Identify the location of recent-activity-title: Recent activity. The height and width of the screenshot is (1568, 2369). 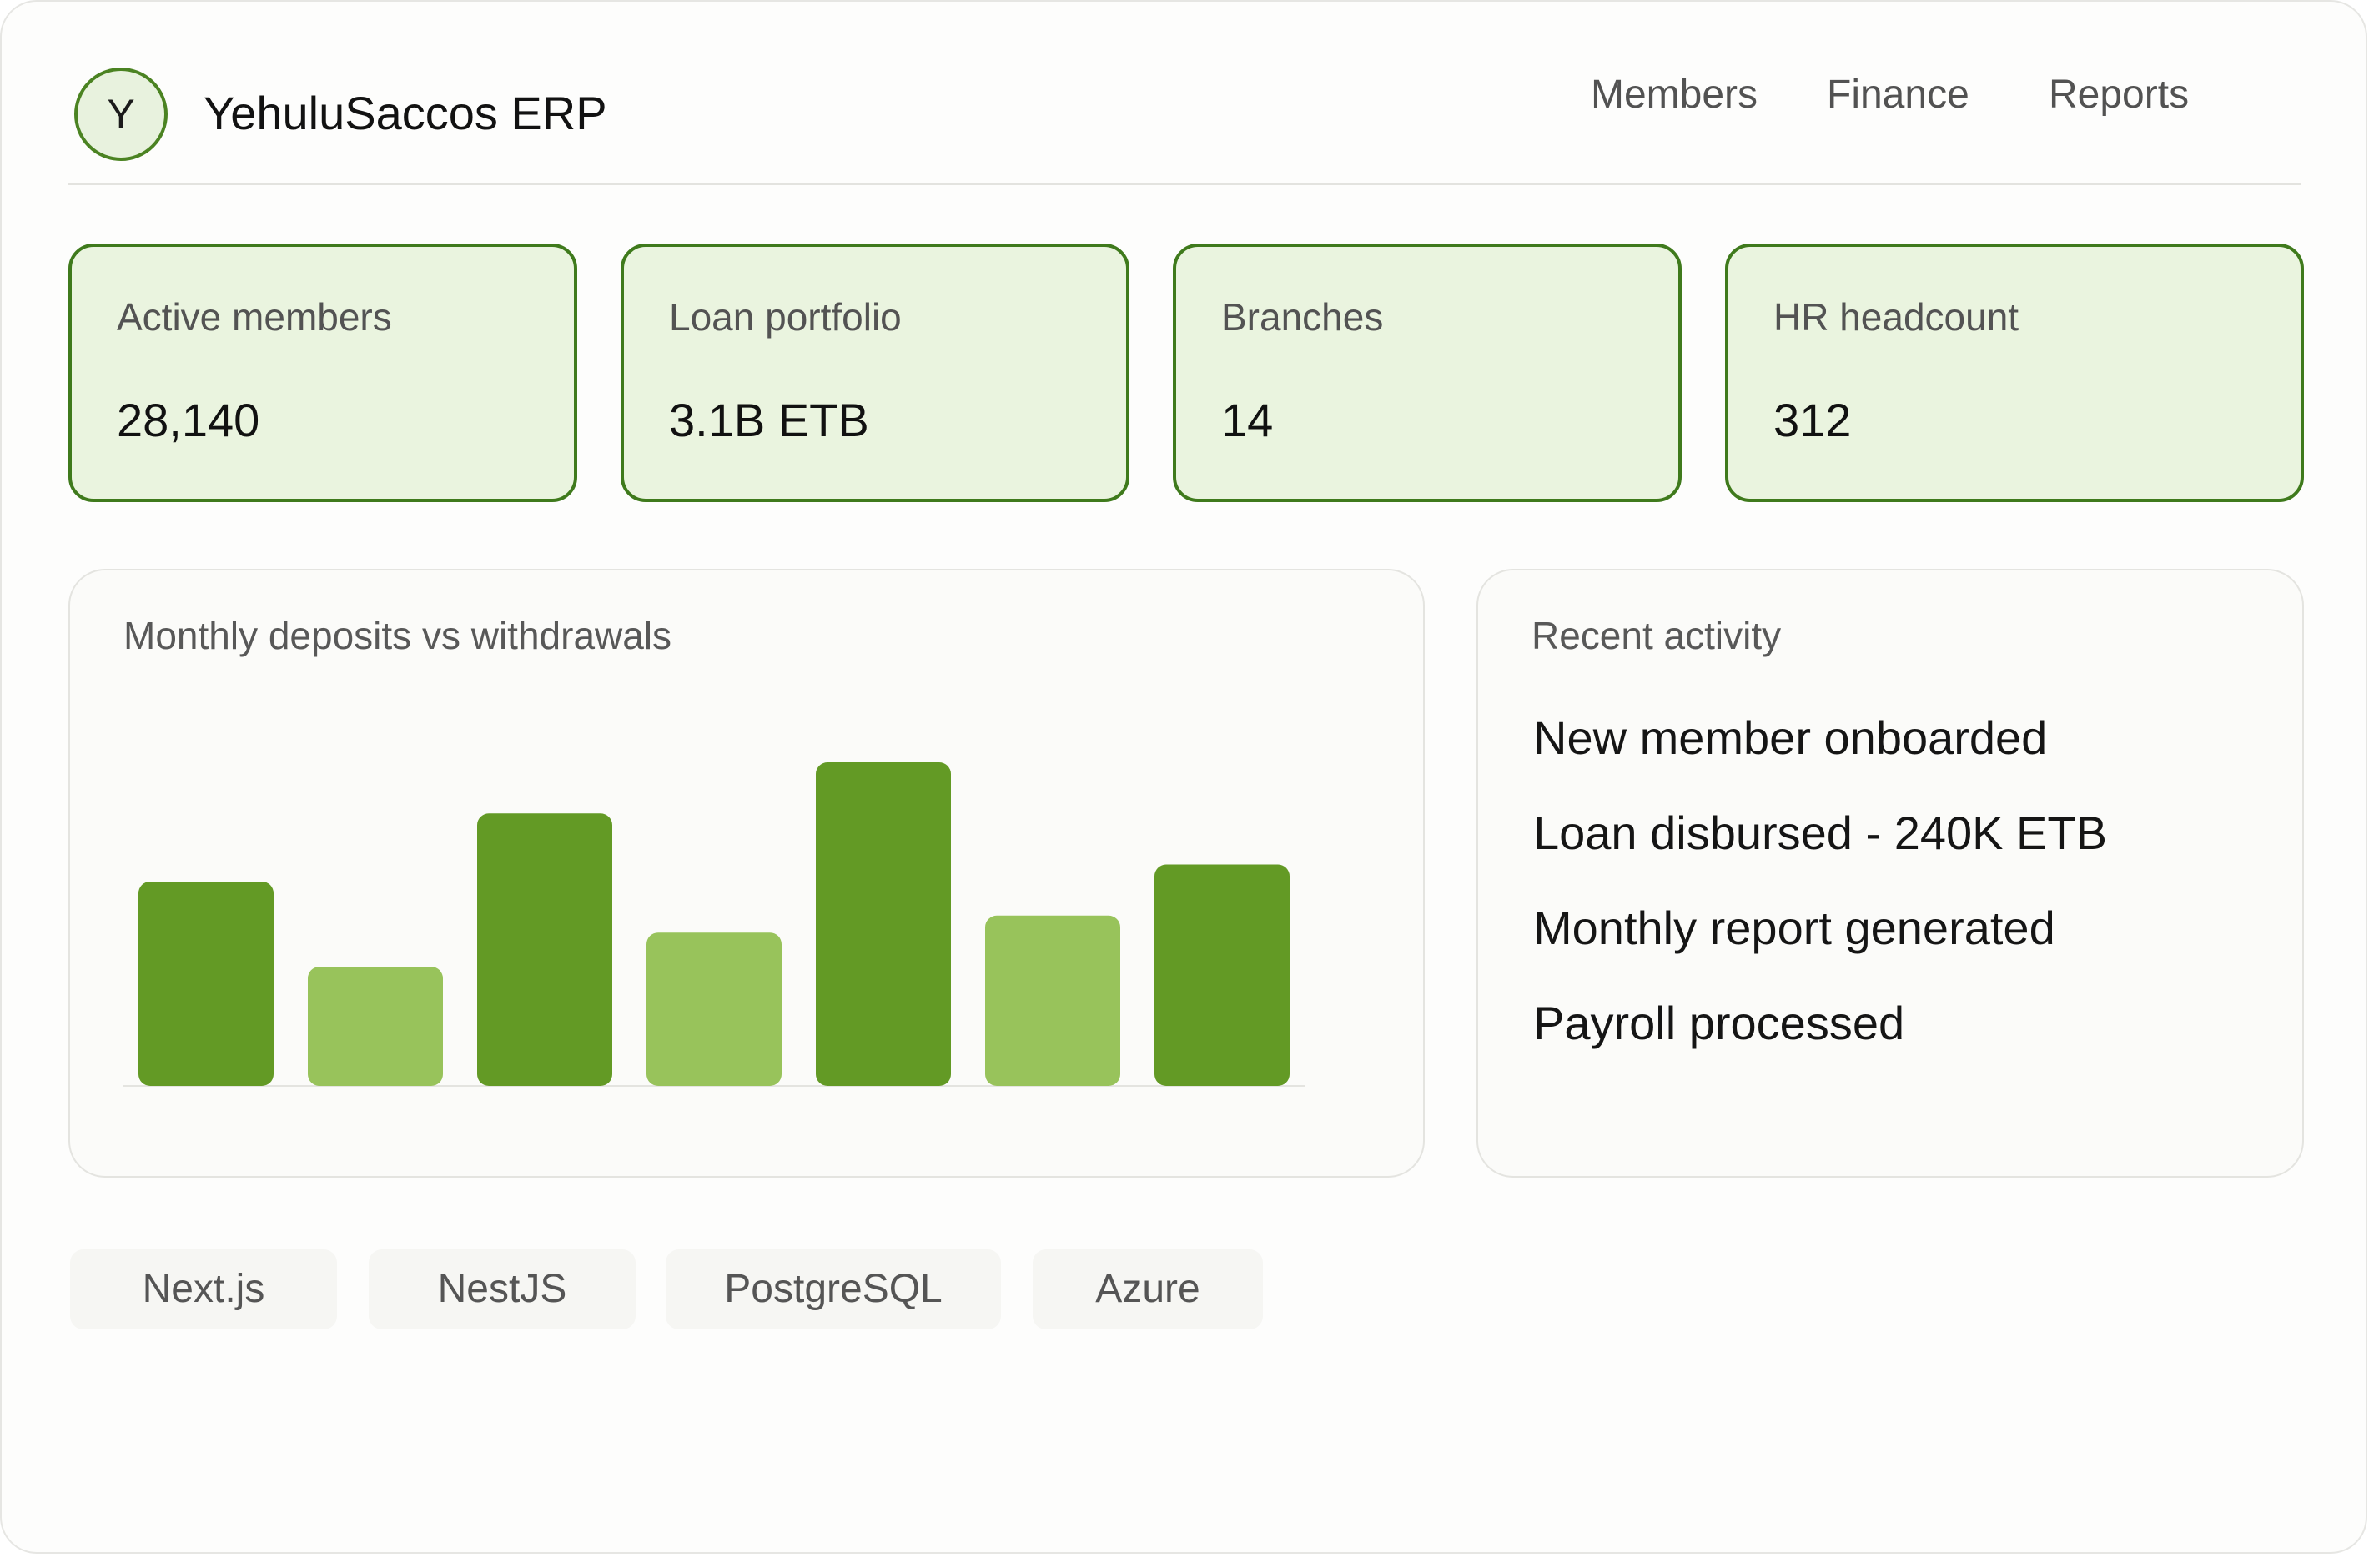
(1657, 635).